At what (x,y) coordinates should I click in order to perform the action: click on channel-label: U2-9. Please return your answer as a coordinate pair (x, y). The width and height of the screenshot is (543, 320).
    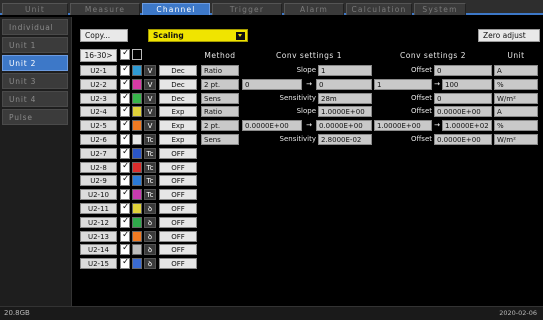
    Looking at the image, I should click on (98, 181).